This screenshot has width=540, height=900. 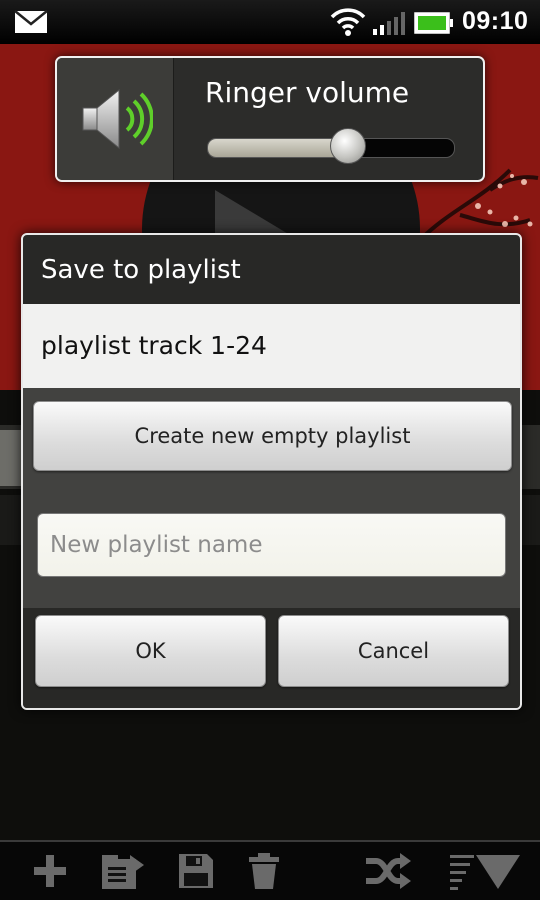 I want to click on status-bar: 09:10, so click(x=270, y=22).